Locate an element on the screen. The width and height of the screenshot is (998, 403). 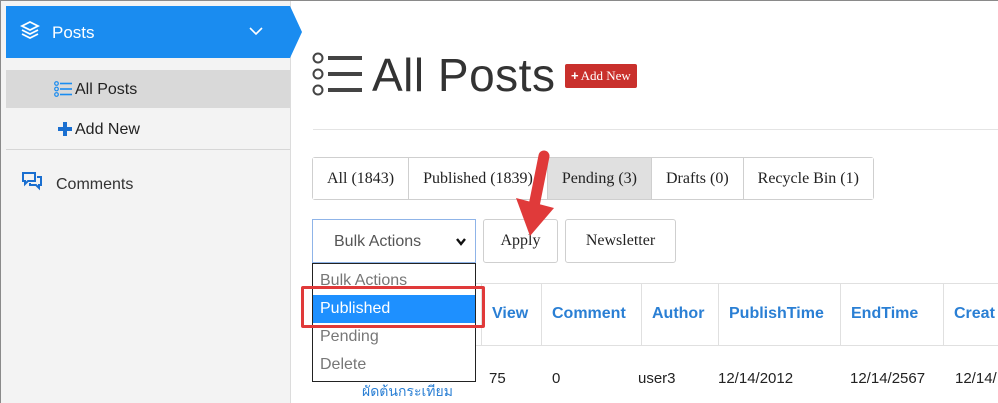
sidebar-item-all-posts: All Posts is located at coordinates (148, 89).